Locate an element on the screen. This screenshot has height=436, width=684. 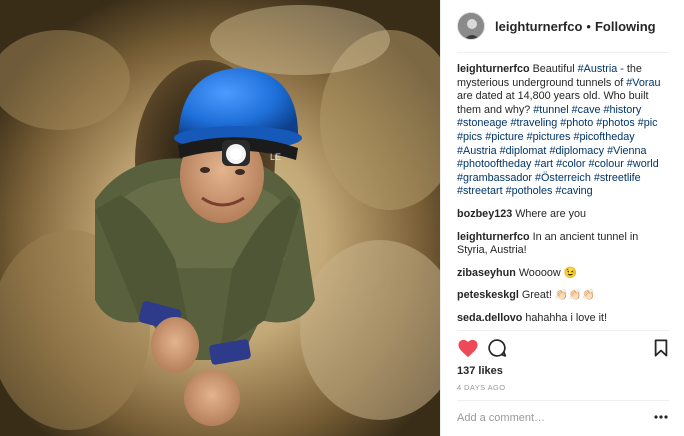
more-options-icon is located at coordinates (661, 417).